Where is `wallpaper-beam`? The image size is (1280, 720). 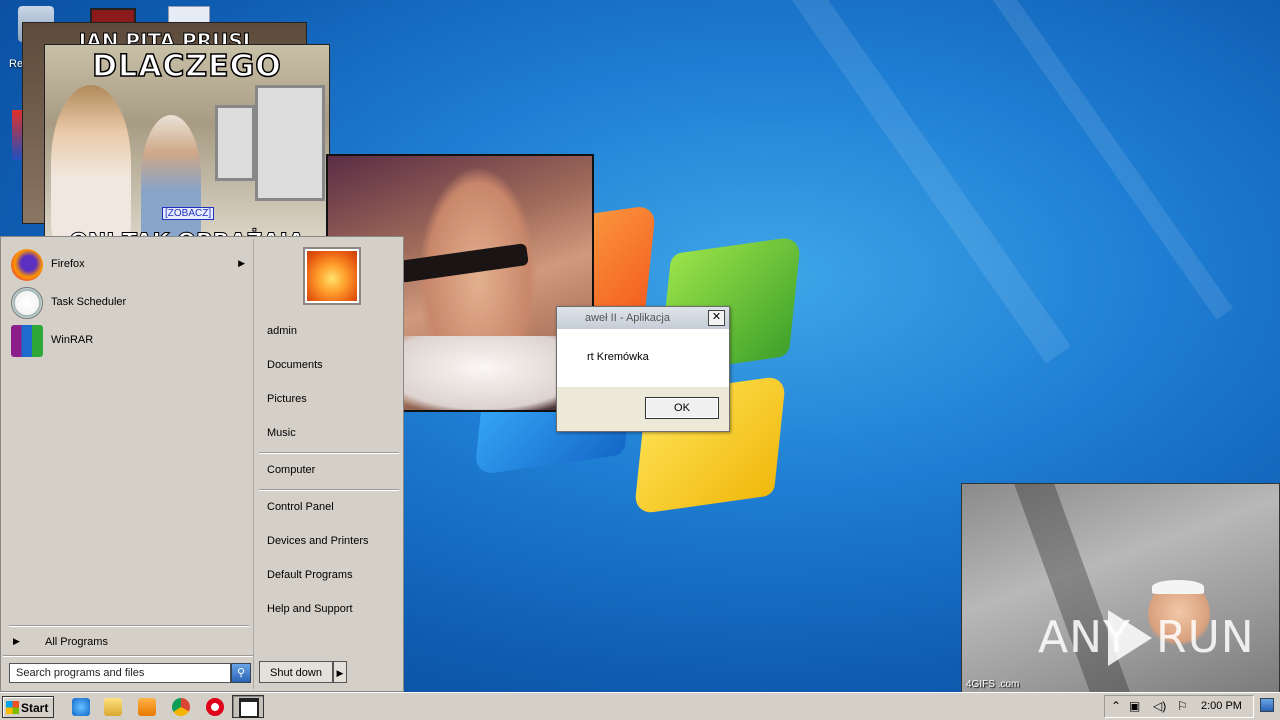
wallpaper-beam is located at coordinates (1110, 160).